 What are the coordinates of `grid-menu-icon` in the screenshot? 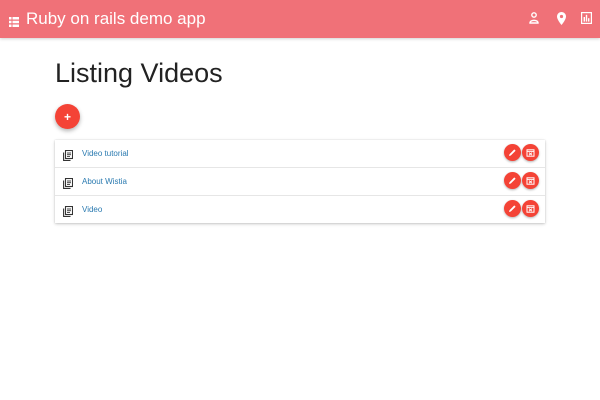 It's located at (14, 20).